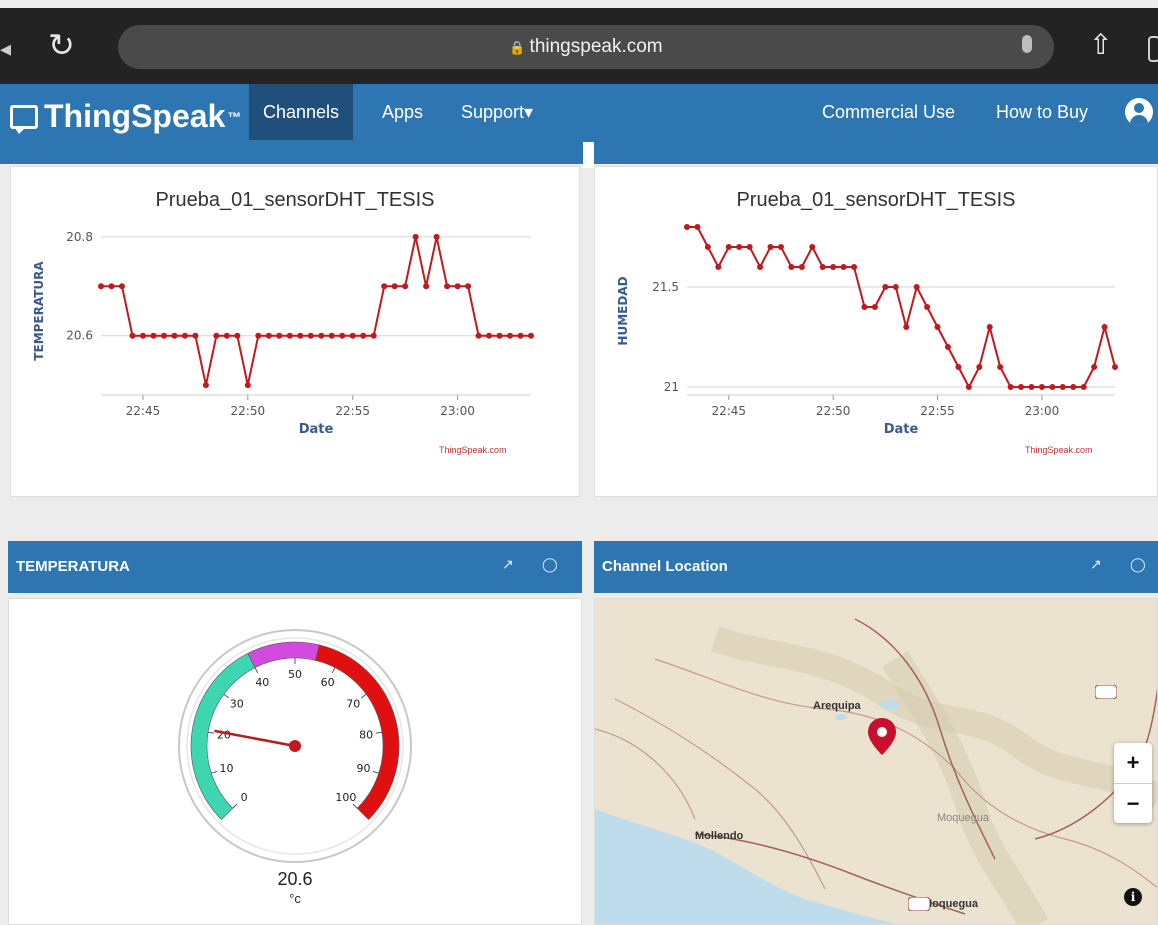 This screenshot has height=925, width=1158. Describe the element at coordinates (61, 45) in the screenshot. I see `reload-icon: ↻` at that location.